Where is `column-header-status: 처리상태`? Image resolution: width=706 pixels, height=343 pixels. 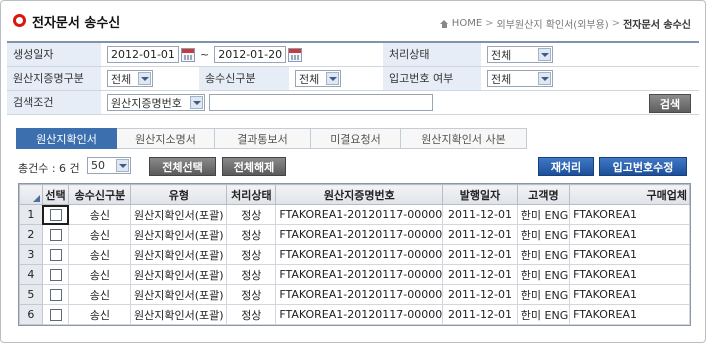 column-header-status: 처리상태 is located at coordinates (251, 194).